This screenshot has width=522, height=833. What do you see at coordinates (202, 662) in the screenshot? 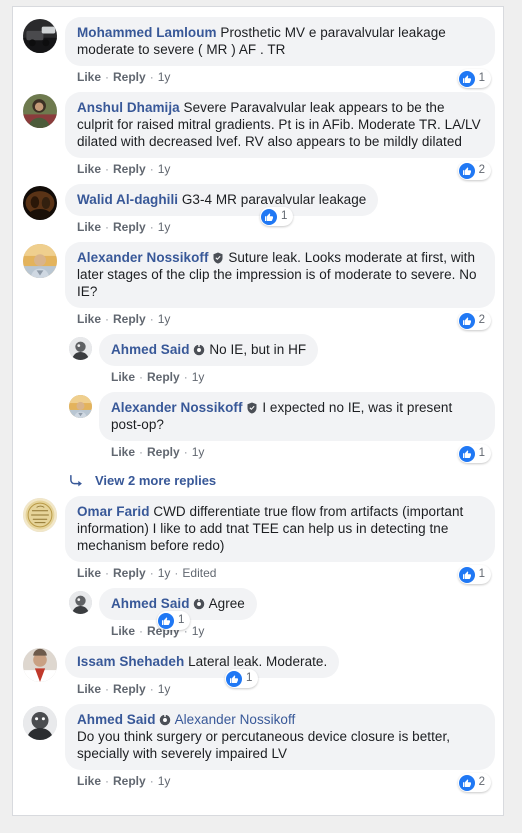
I see `comment-bubble: Issam Shehadeh Lateral leak. Moderate.` at bounding box center [202, 662].